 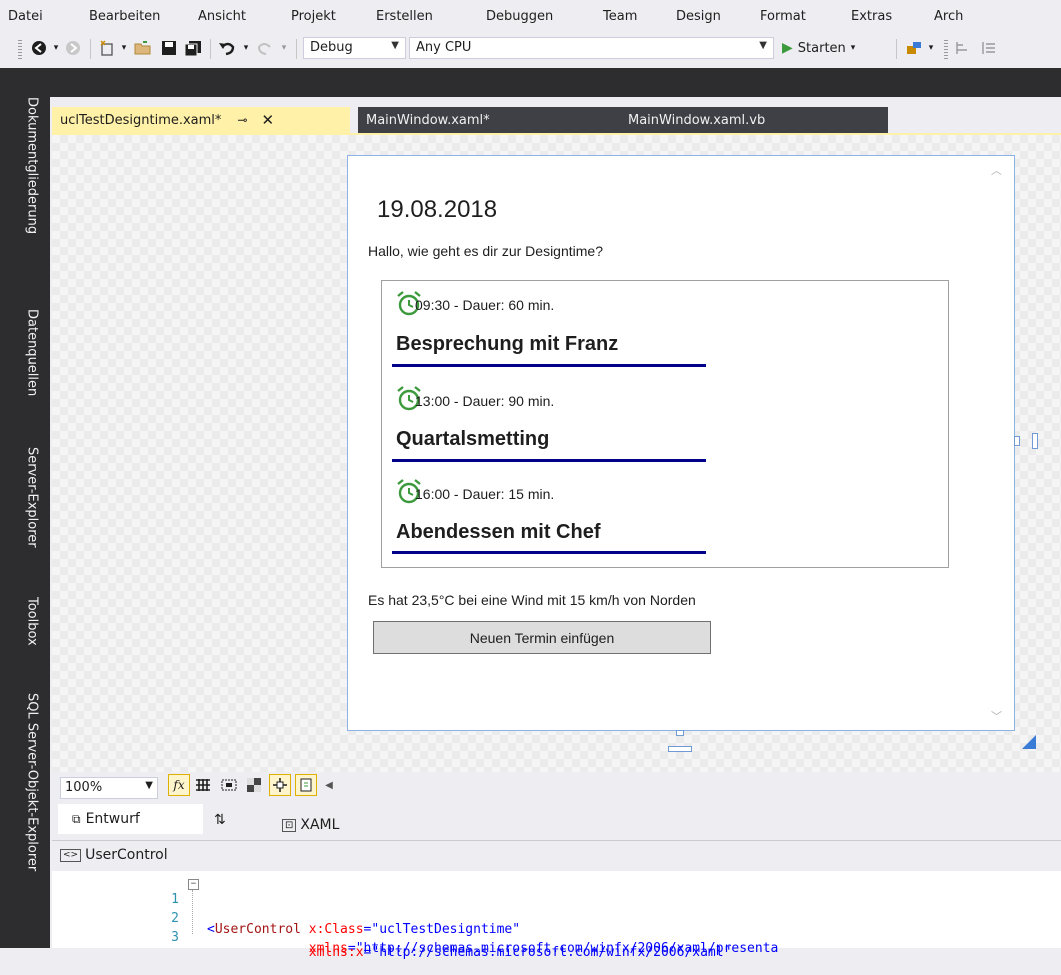 I want to click on start-dropdown-icon: ▾, so click(x=853, y=48).